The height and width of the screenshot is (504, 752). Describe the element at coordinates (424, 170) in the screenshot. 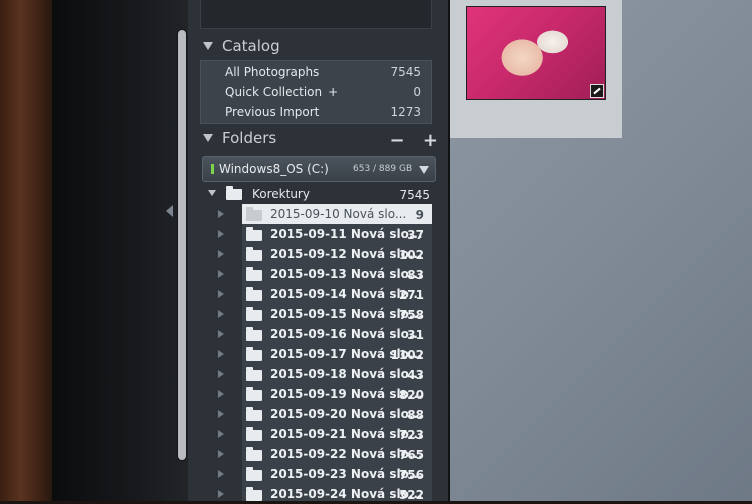

I see `volume-toggle-icon` at that location.